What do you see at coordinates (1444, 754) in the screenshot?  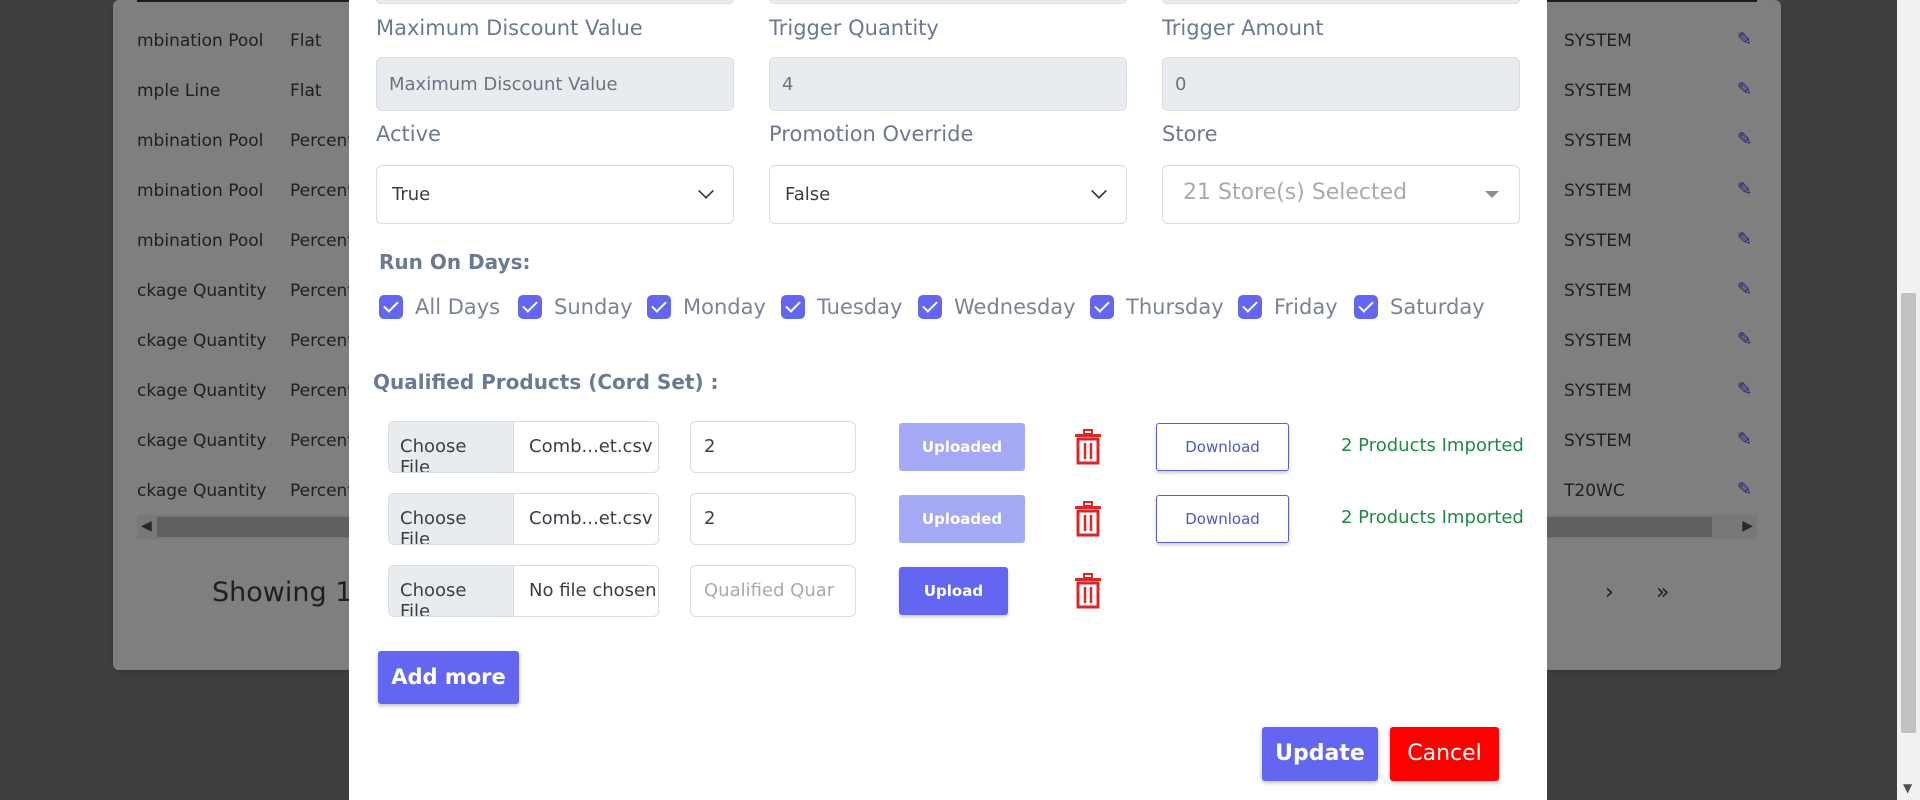 I see `cancel-button: Cancel` at bounding box center [1444, 754].